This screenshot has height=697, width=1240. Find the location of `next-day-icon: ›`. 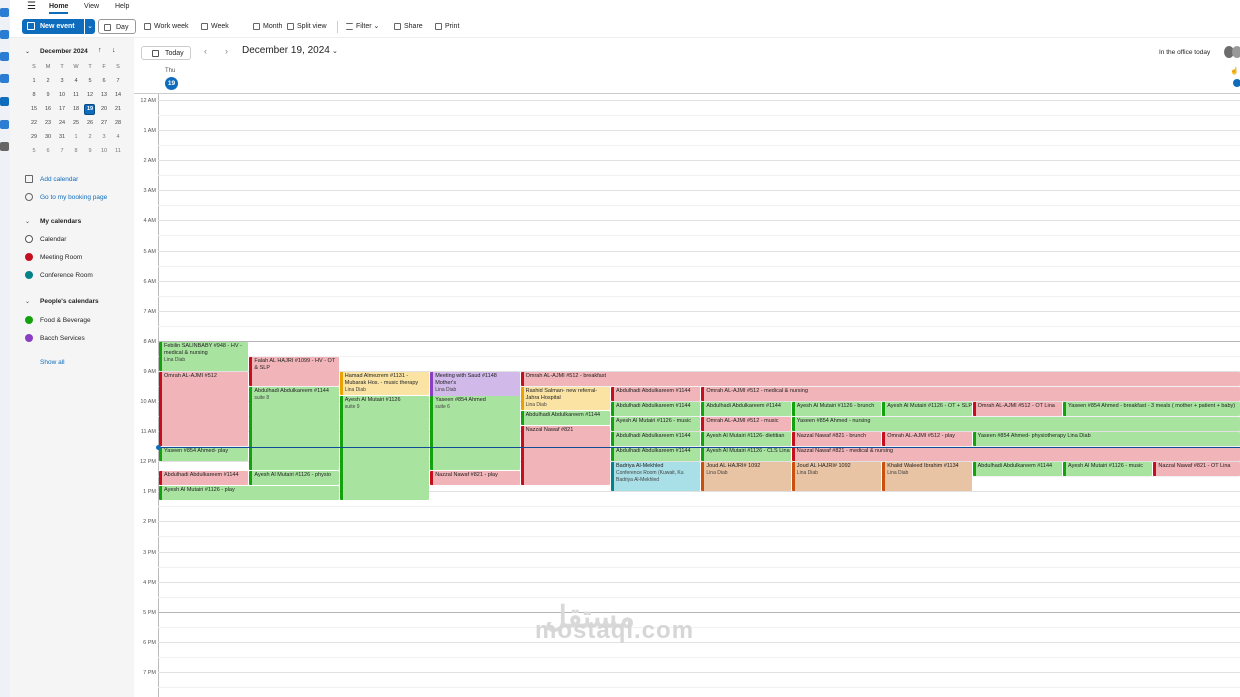

next-day-icon: › is located at coordinates (226, 51).